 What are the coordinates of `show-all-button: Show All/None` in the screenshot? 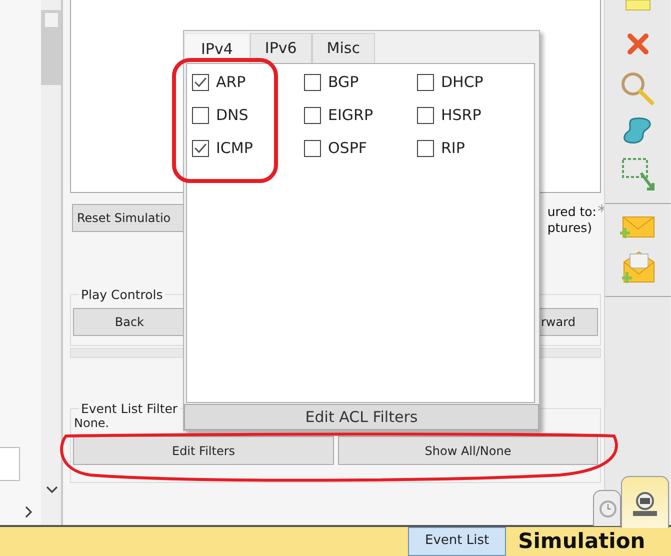 It's located at (468, 450).